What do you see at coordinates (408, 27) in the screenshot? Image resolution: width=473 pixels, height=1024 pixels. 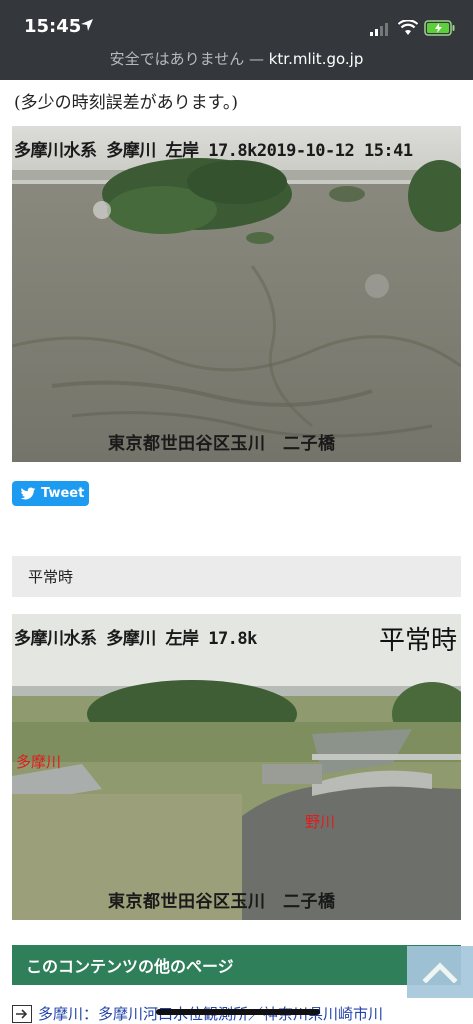 I see `wifi-icon` at bounding box center [408, 27].